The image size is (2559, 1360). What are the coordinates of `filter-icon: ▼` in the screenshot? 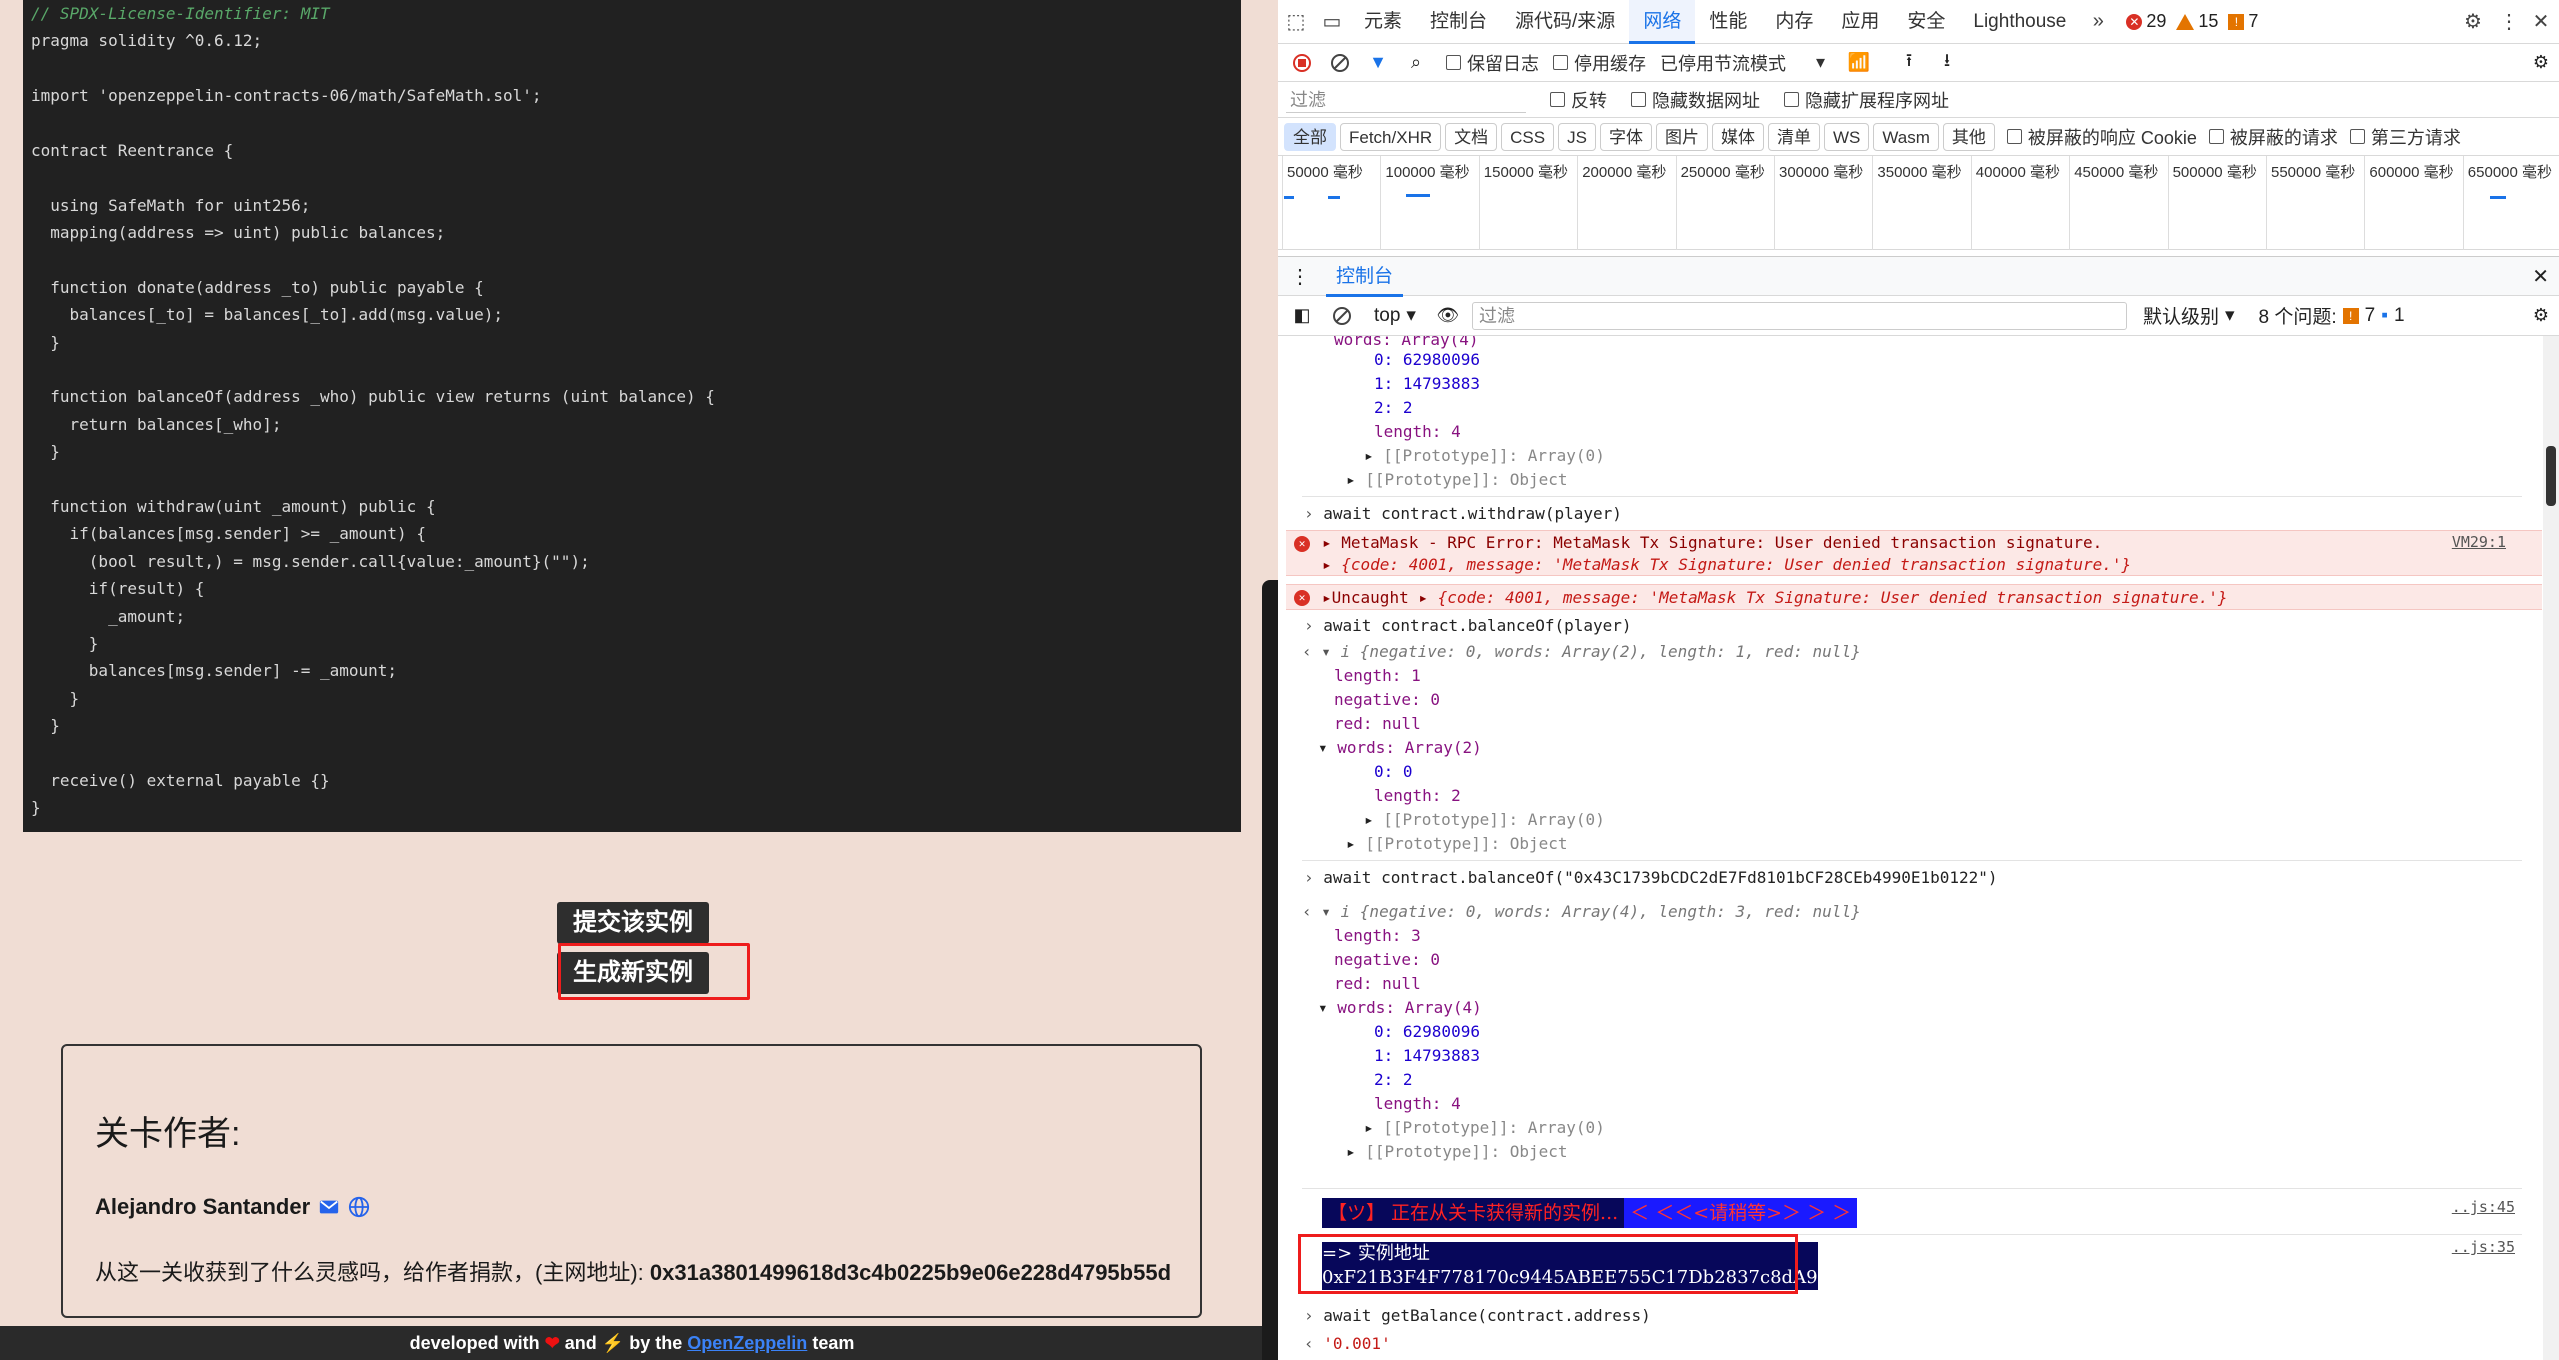 It's located at (1378, 63).